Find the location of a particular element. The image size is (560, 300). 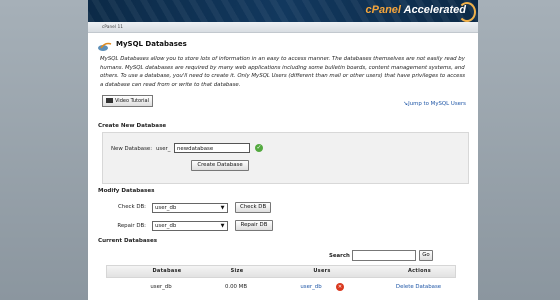

new-database-label: New Database: is located at coordinates (132, 149).